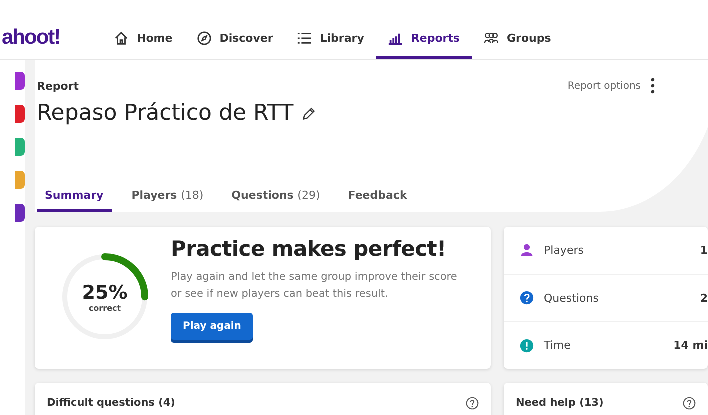  What do you see at coordinates (491, 38) in the screenshot?
I see `people-icon` at bounding box center [491, 38].